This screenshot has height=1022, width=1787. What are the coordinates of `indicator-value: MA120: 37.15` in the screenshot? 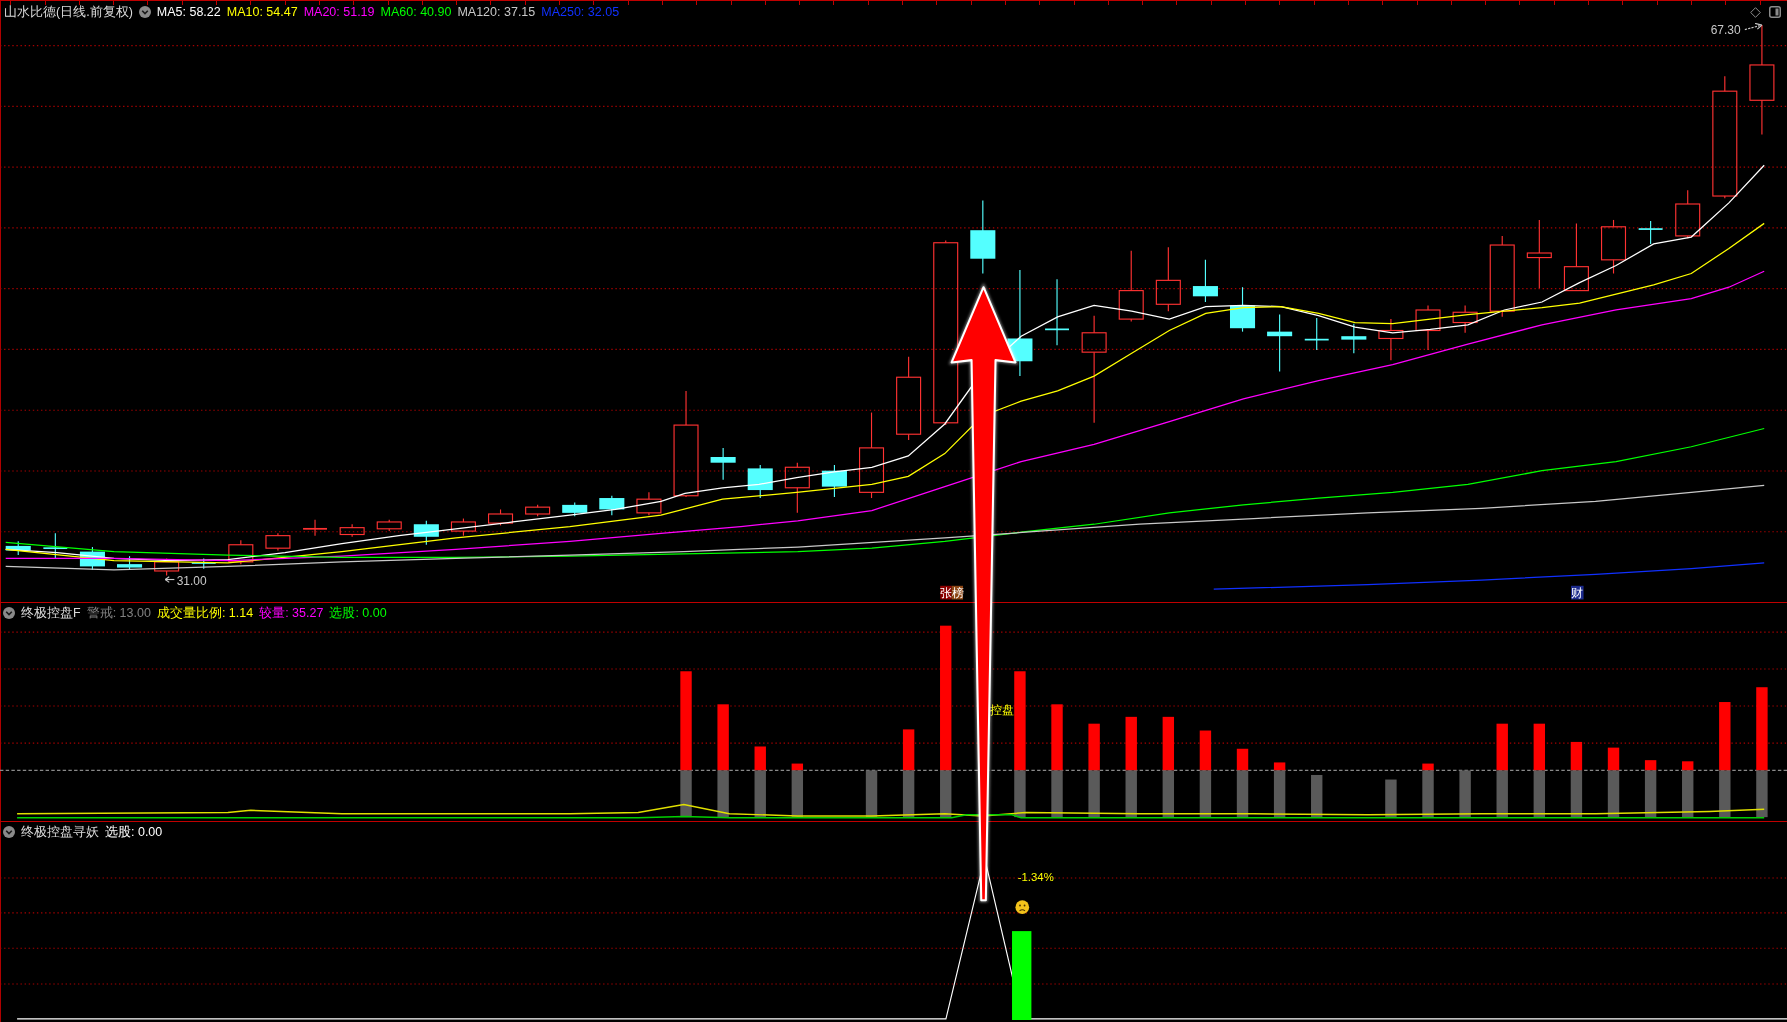 It's located at (496, 12).